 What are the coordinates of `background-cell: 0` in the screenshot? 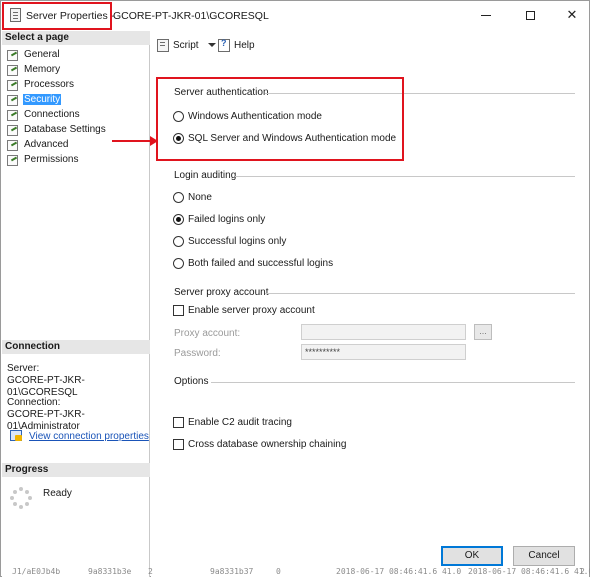 It's located at (278, 571).